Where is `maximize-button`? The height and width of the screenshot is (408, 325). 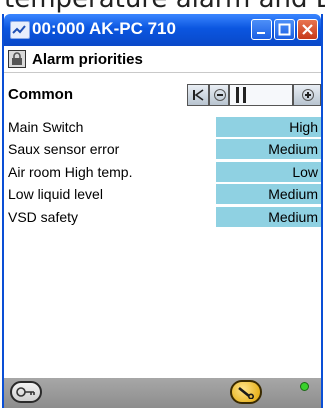
maximize-button is located at coordinates (284, 29).